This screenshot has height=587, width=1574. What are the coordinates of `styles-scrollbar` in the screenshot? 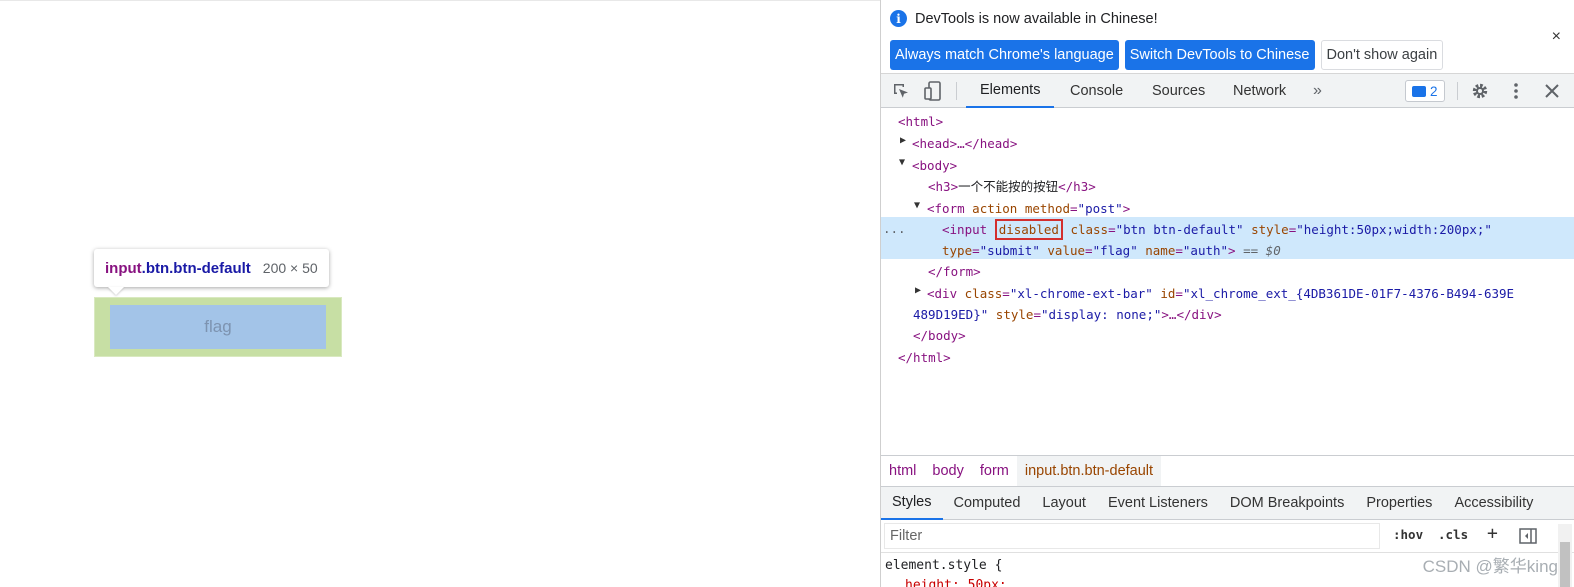 It's located at (1565, 555).